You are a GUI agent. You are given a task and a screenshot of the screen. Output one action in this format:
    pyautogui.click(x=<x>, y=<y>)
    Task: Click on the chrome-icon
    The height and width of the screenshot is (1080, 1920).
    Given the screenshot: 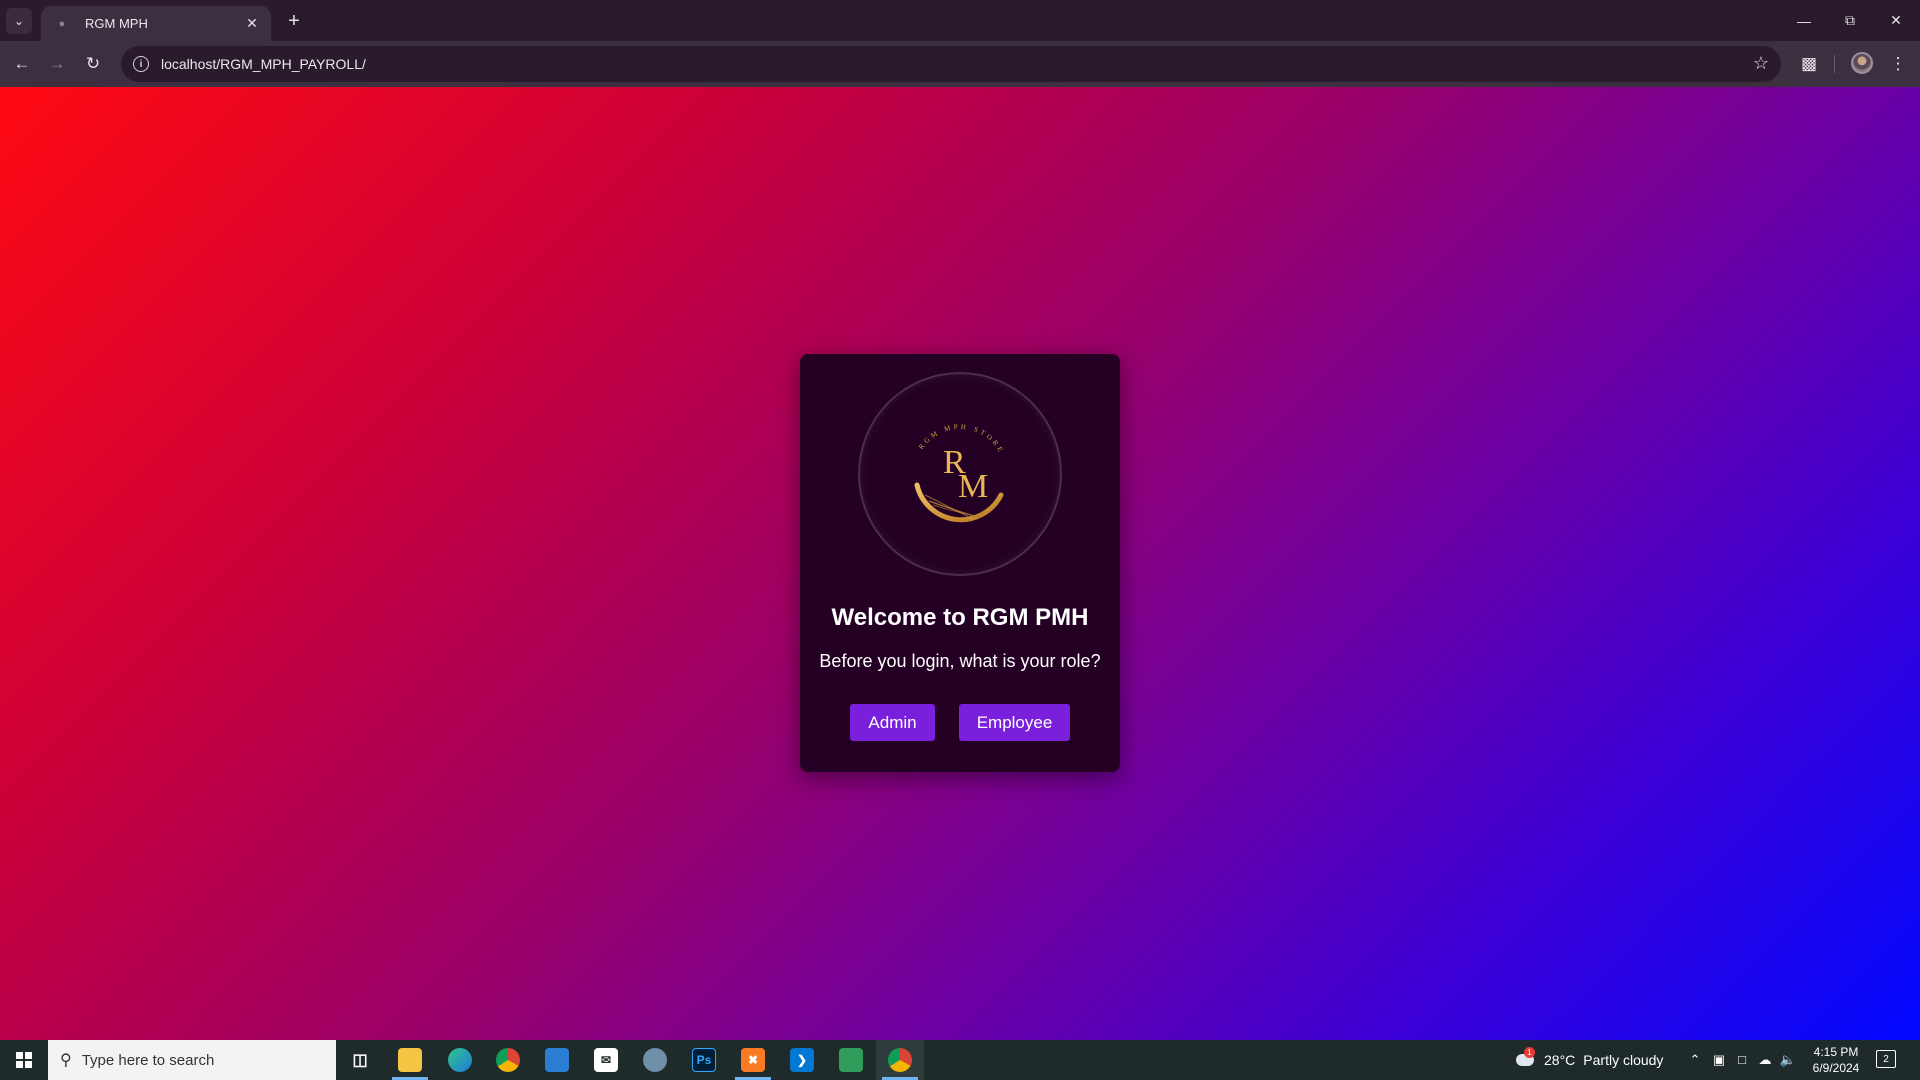 What is the action you would take?
    pyautogui.click(x=508, y=1060)
    